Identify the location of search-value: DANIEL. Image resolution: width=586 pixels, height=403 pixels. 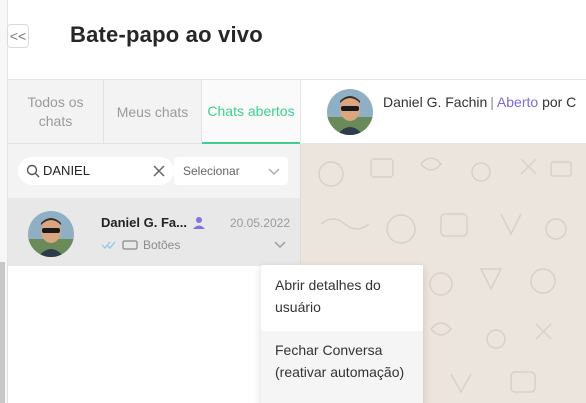
(66, 170).